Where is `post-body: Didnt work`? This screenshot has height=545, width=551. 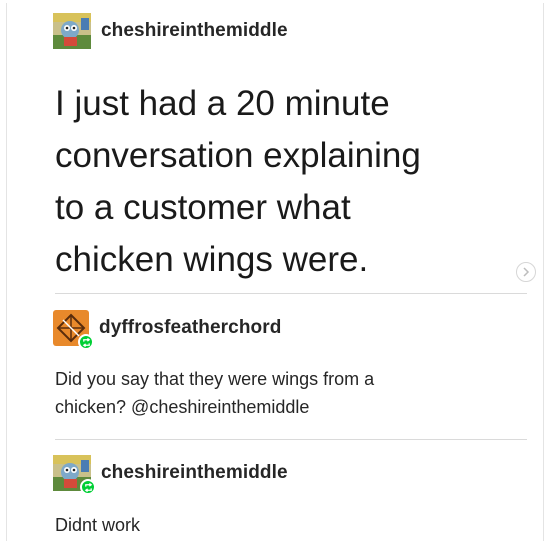
post-body: Didnt work is located at coordinates (98, 525).